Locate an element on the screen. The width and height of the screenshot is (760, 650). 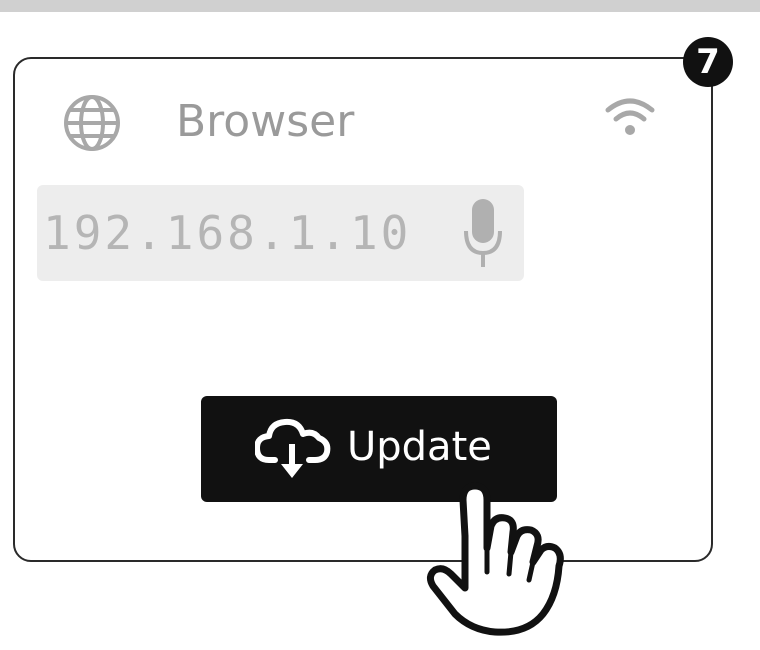
update-button-label: Update is located at coordinates (419, 447).